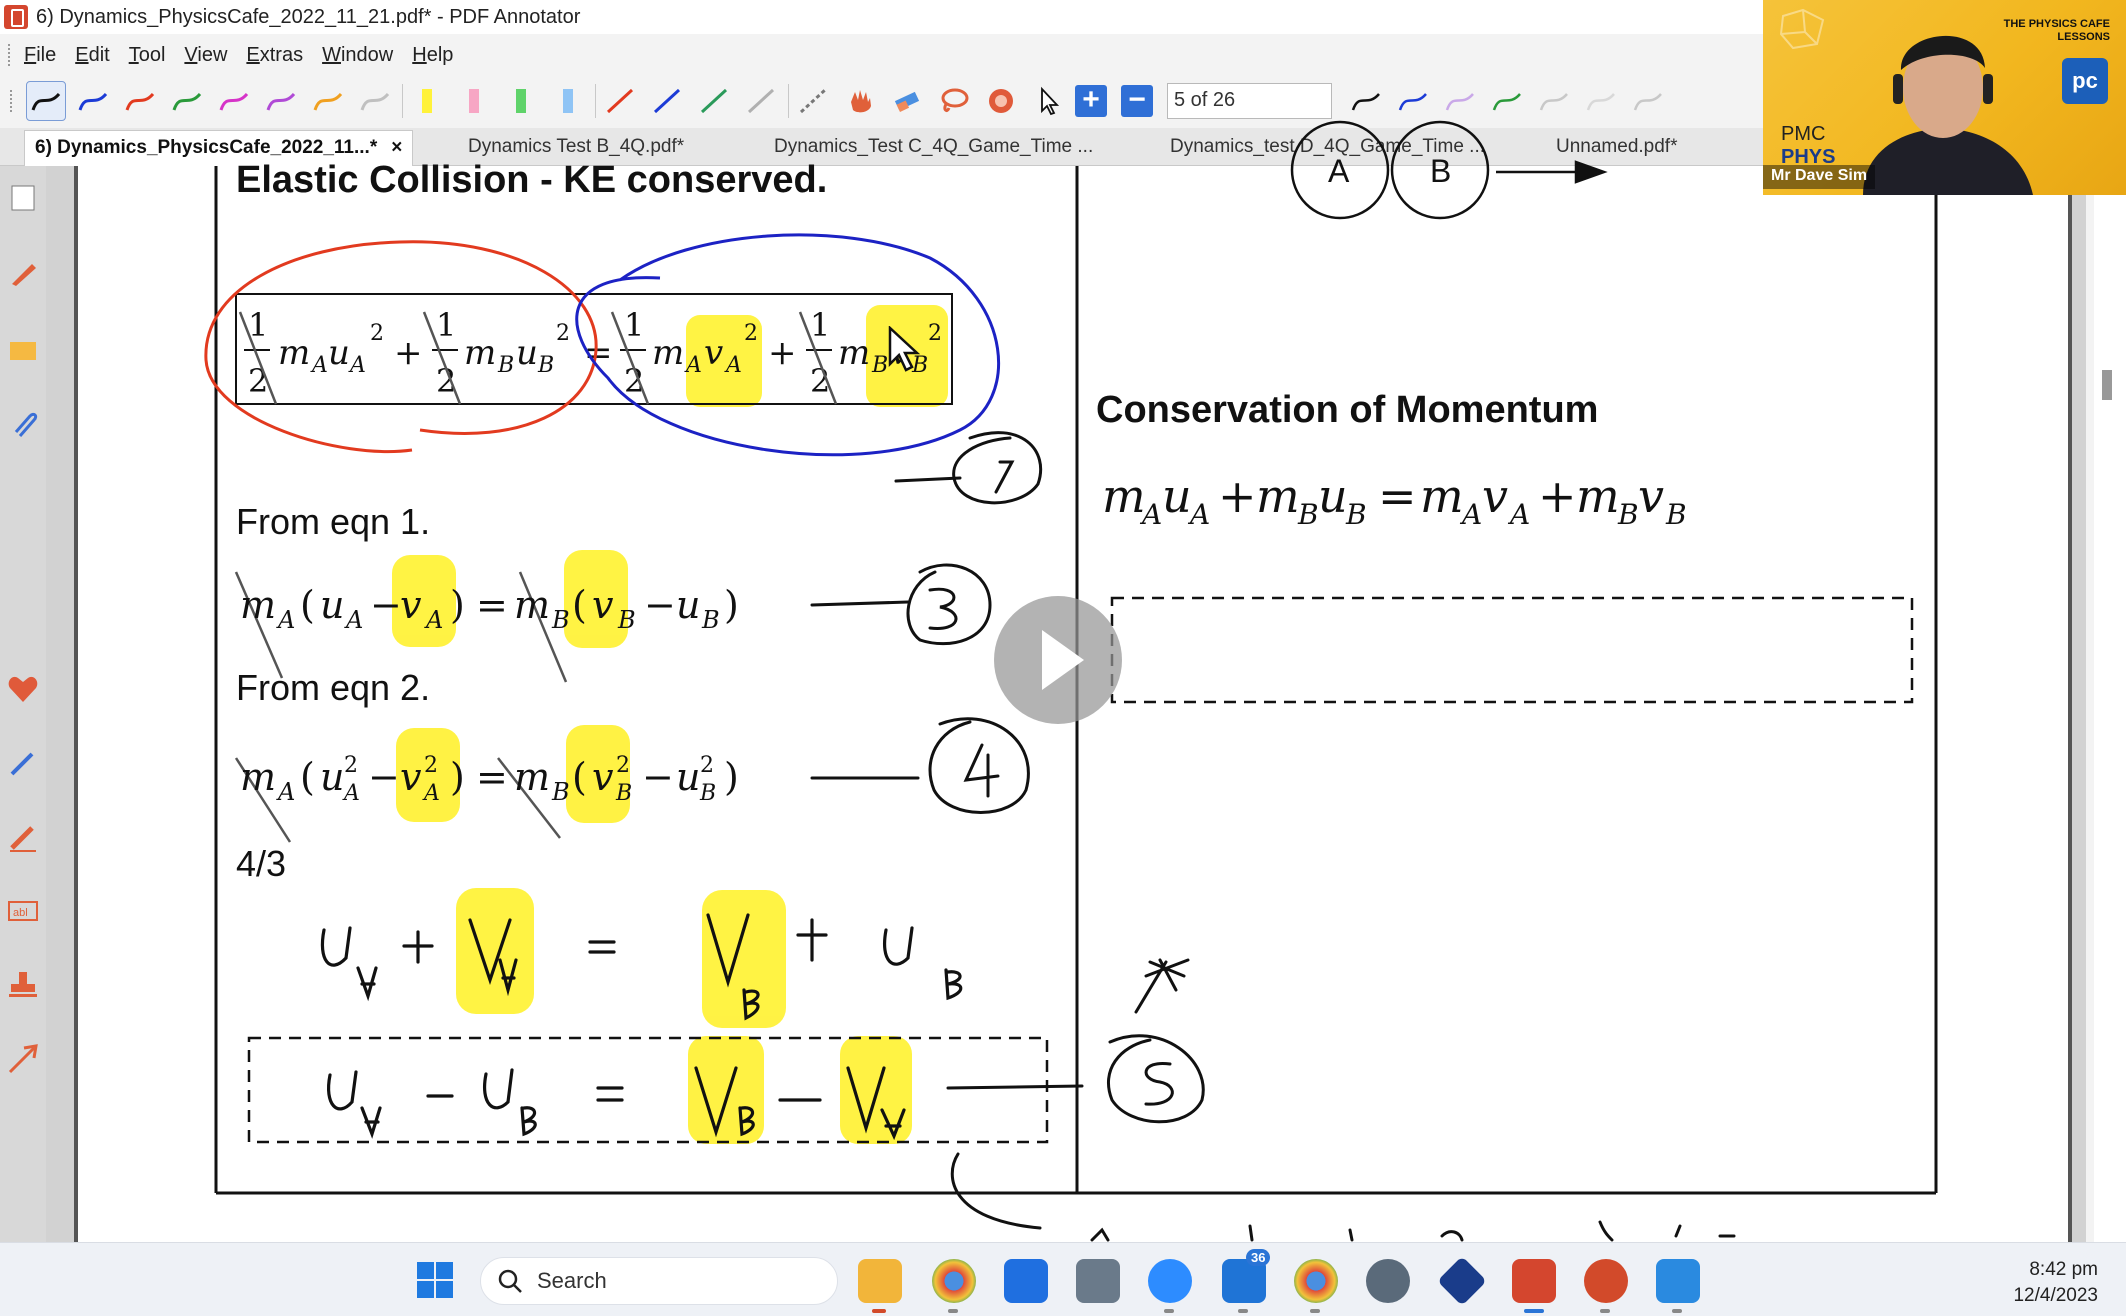 The width and height of the screenshot is (2126, 1316). What do you see at coordinates (1316, 1281) in the screenshot?
I see `chrome-profile-icon` at bounding box center [1316, 1281].